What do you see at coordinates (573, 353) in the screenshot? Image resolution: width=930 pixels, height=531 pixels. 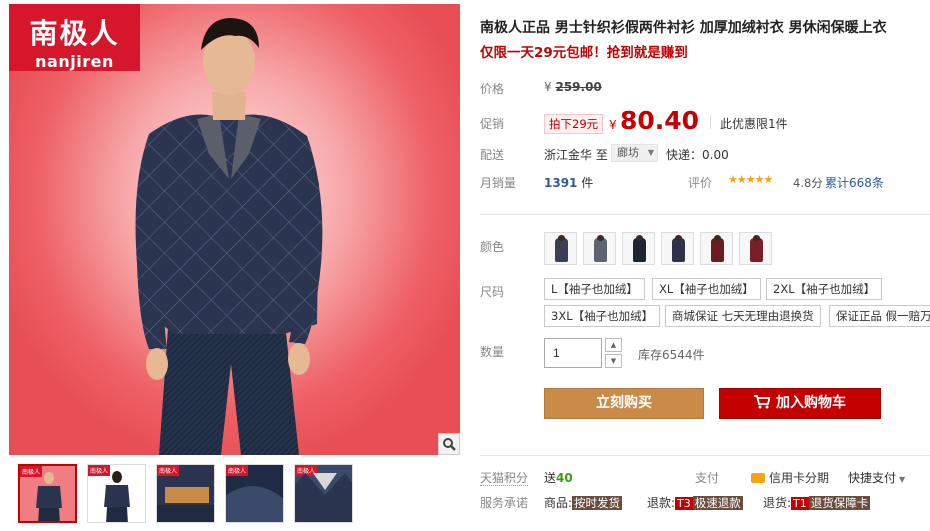 I see `quantity-input` at bounding box center [573, 353].